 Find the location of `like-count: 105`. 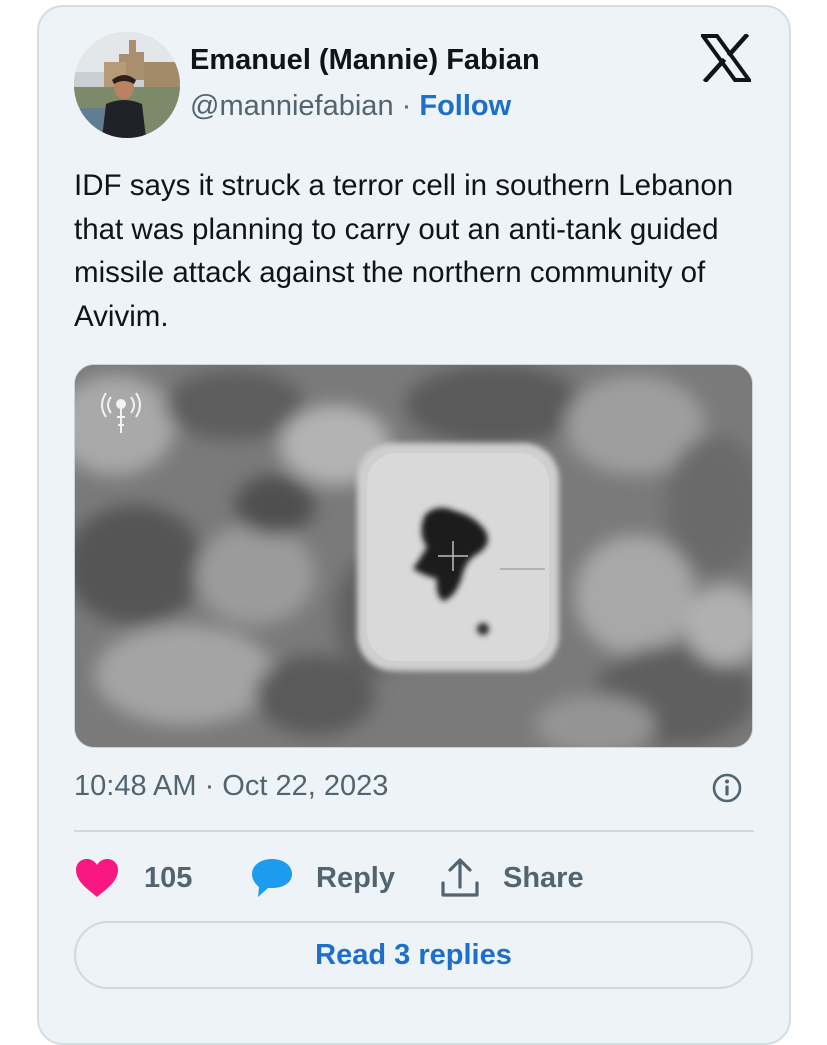

like-count: 105 is located at coordinates (168, 877).